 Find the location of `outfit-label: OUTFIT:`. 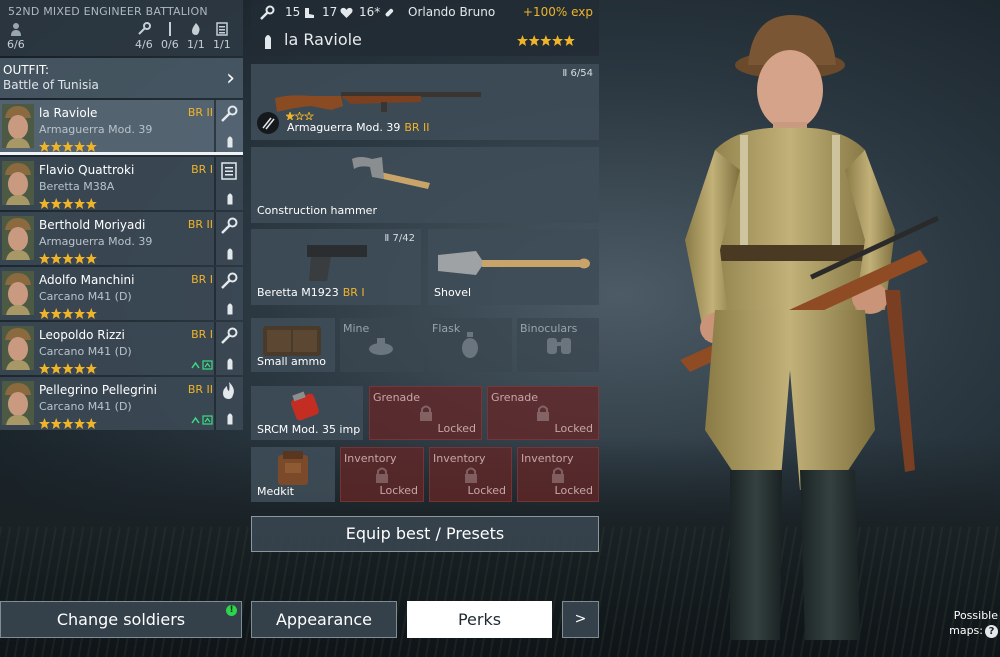

outfit-label: OUTFIT: is located at coordinates (26, 70).